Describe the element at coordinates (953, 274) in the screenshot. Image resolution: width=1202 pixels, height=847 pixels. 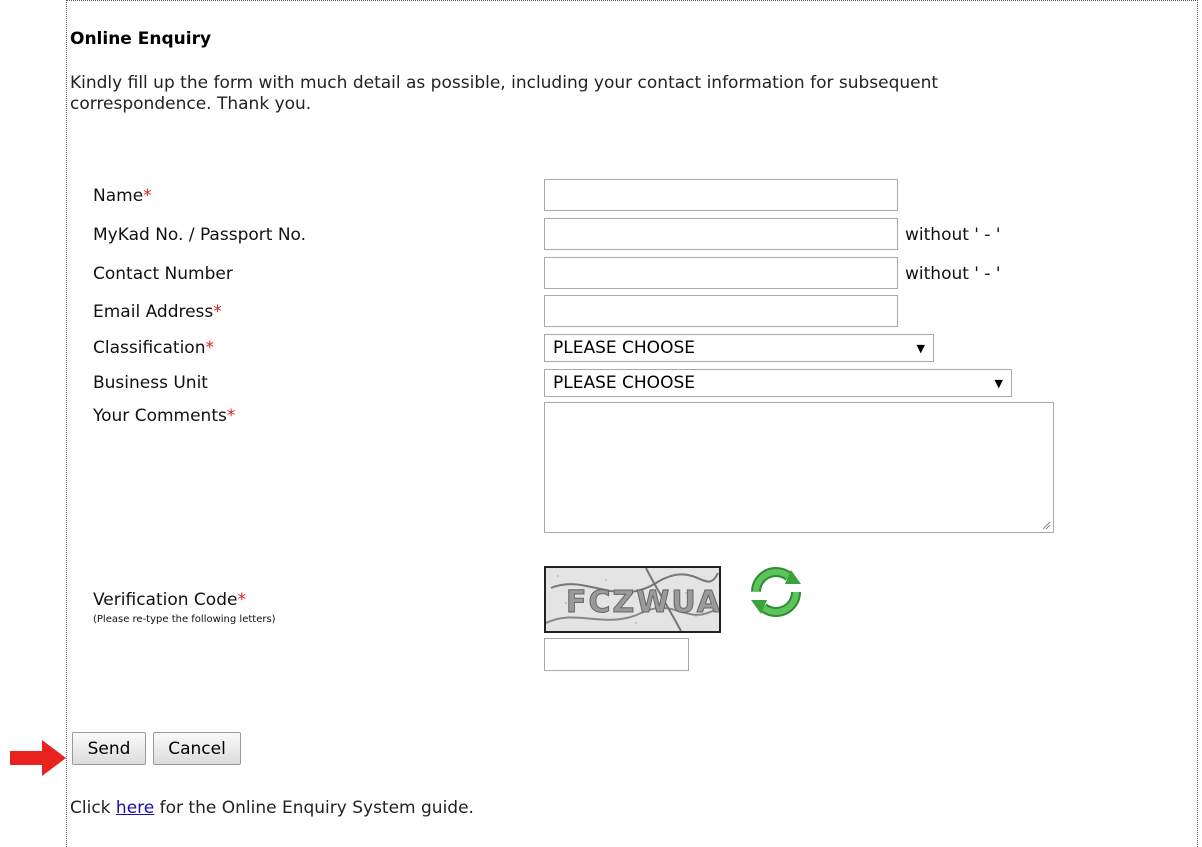
I see `contact-hint: without ' - '` at that location.